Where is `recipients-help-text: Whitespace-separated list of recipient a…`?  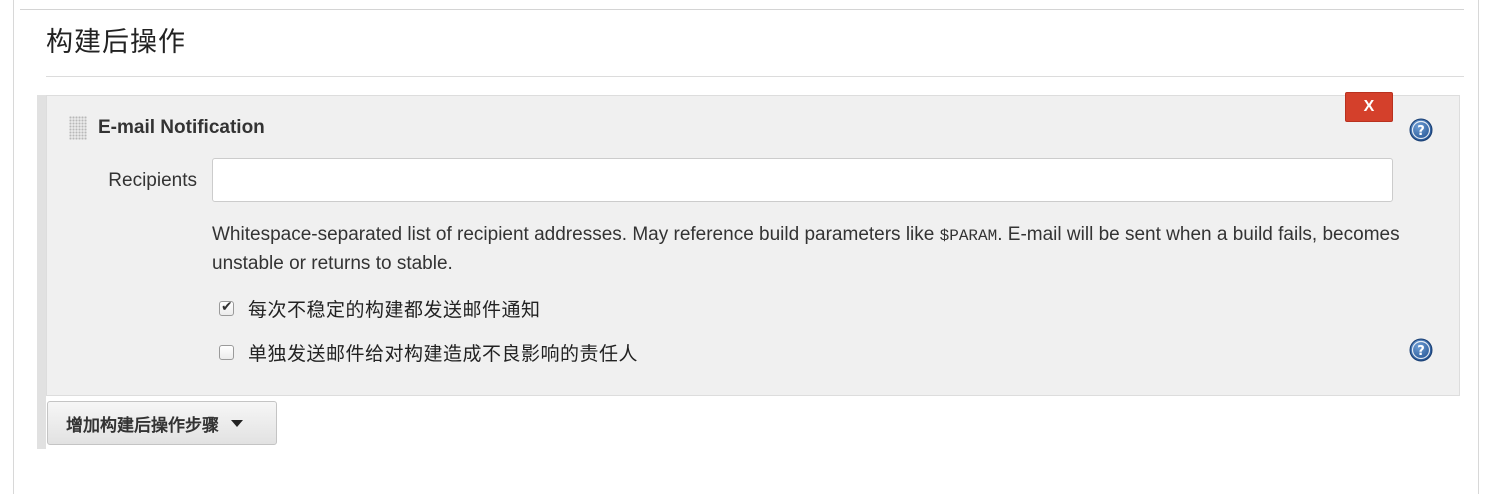
recipients-help-text: Whitespace-separated list of recipient a… is located at coordinates (812, 249).